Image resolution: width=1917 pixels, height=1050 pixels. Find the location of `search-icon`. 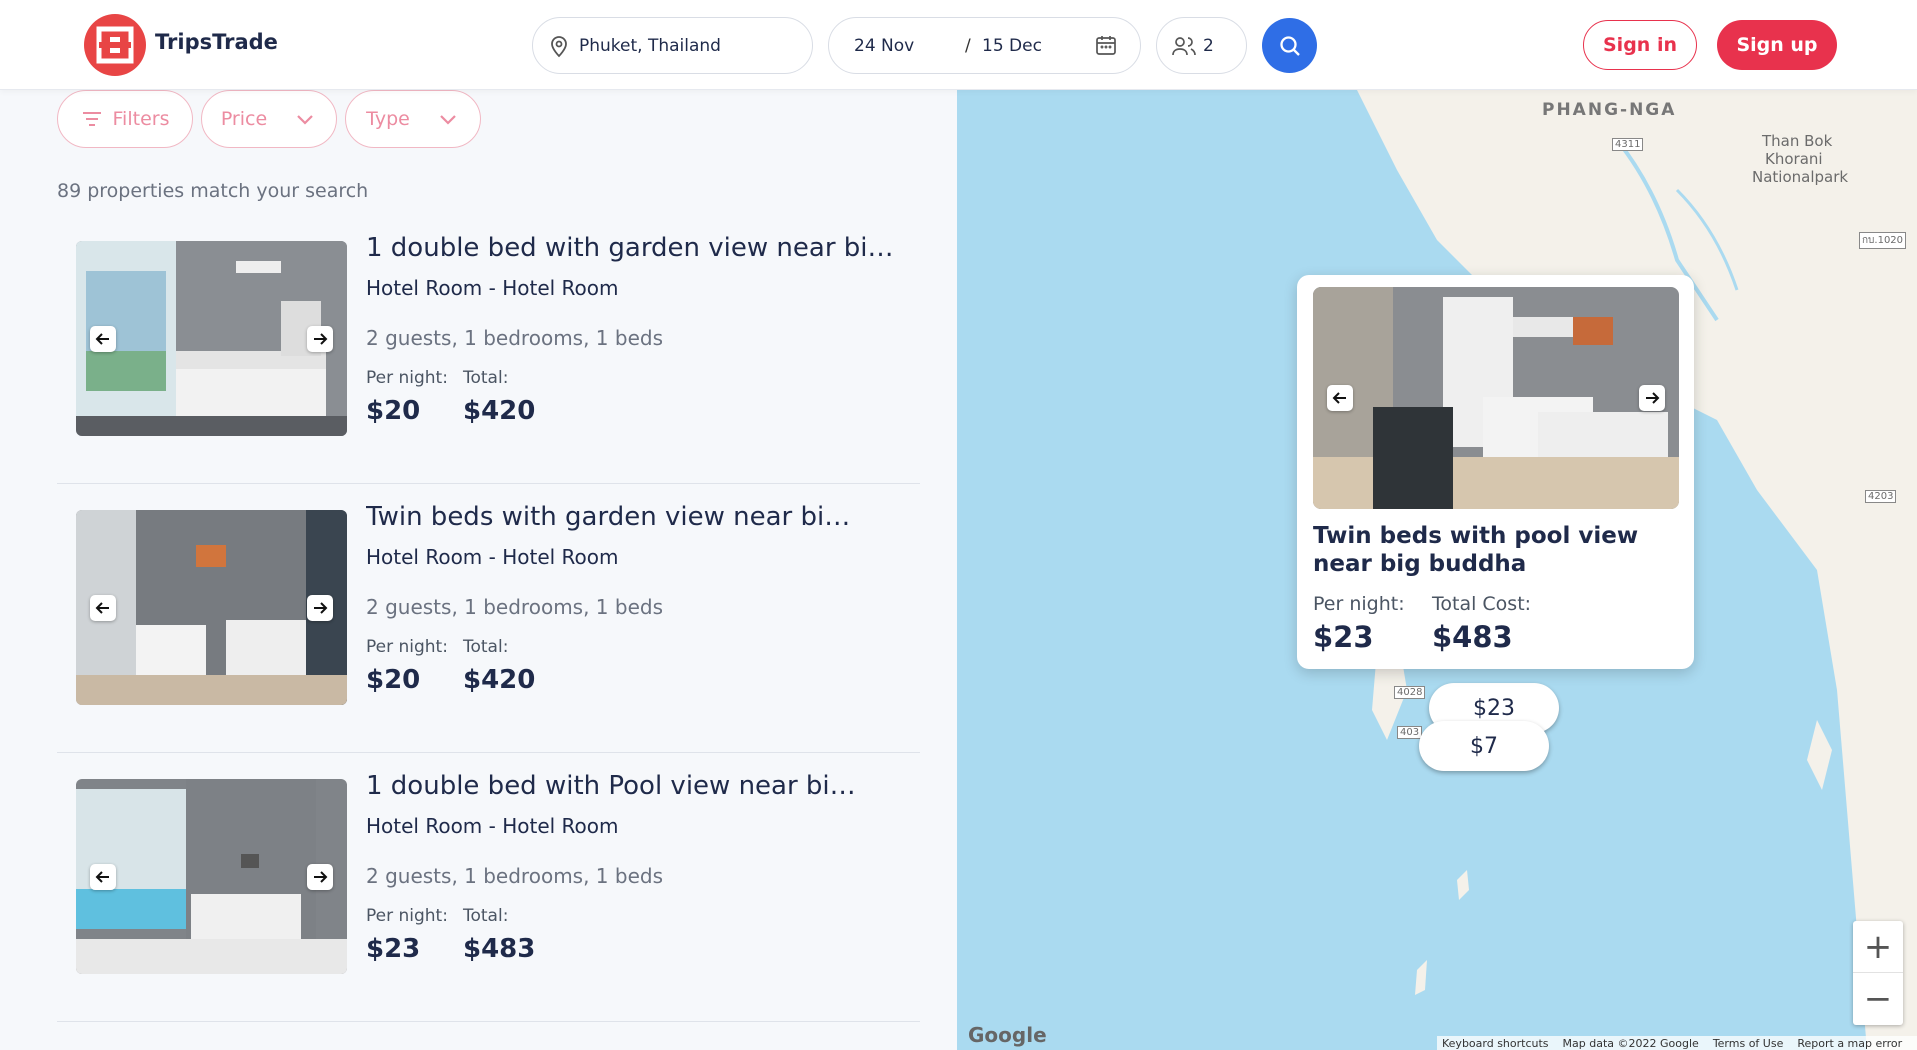

search-icon is located at coordinates (1289, 45).